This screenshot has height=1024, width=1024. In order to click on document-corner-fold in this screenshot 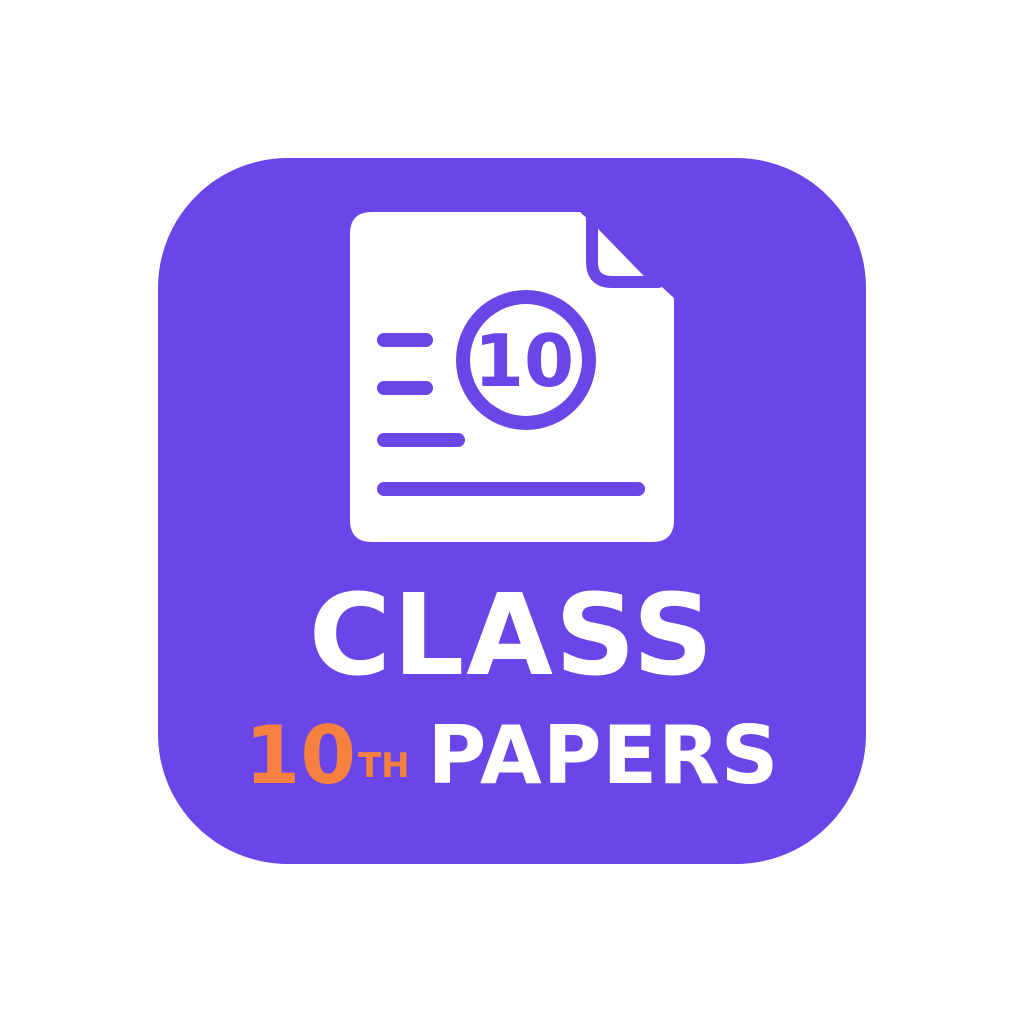, I will do `click(625, 248)`.